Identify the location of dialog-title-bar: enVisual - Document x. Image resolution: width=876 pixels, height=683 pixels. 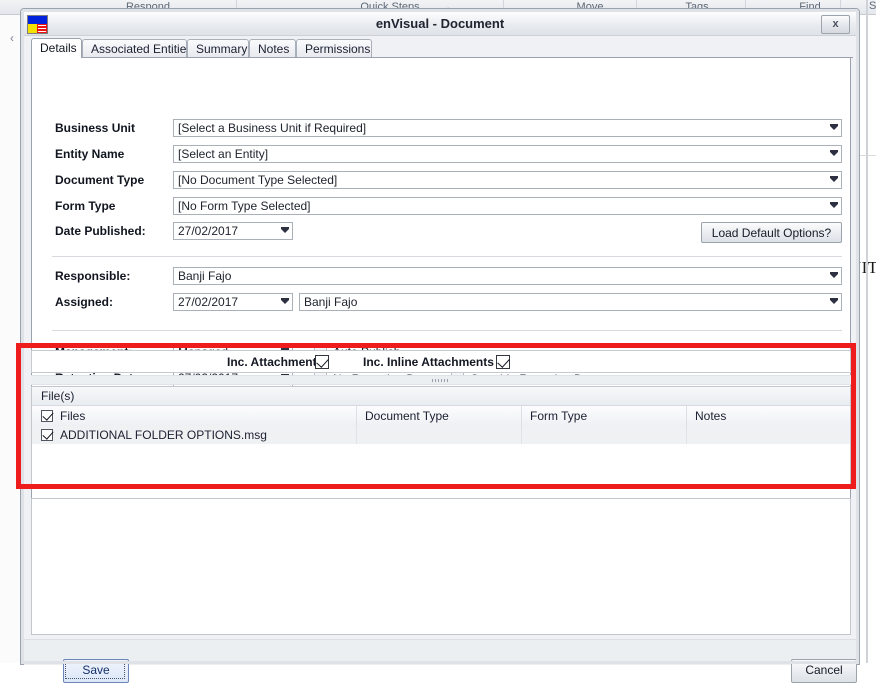
(440, 24).